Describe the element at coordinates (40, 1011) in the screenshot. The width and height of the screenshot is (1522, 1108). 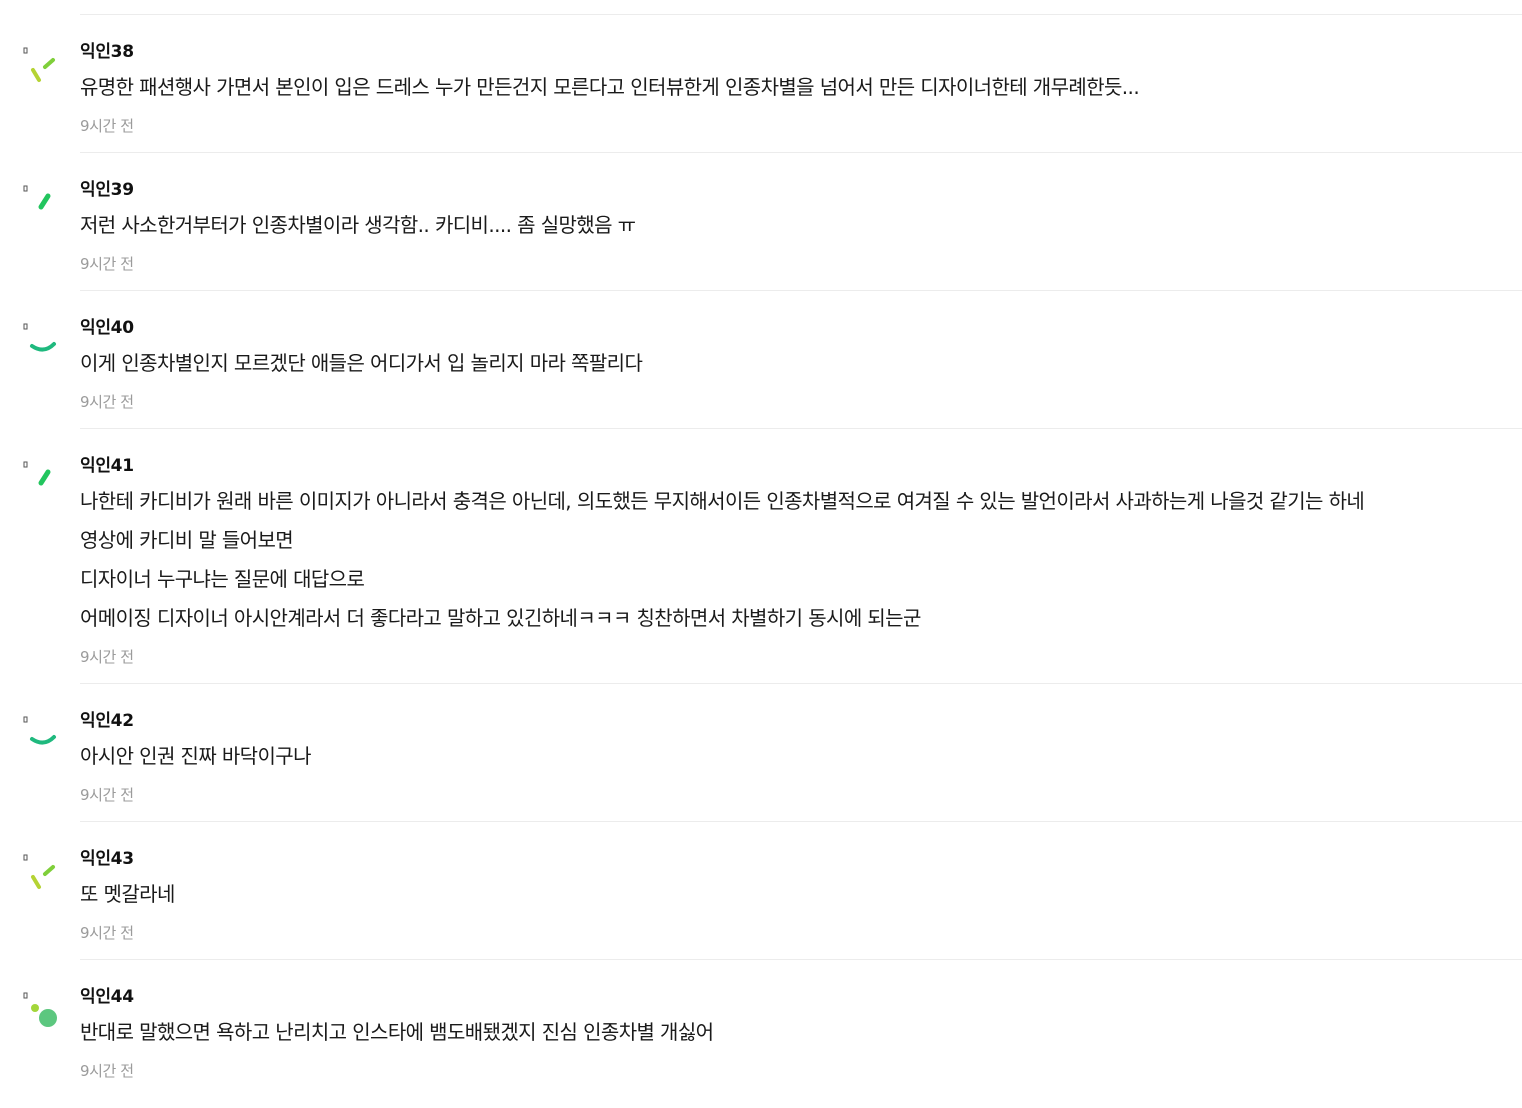
I see `avatar-green-dots-icon` at that location.